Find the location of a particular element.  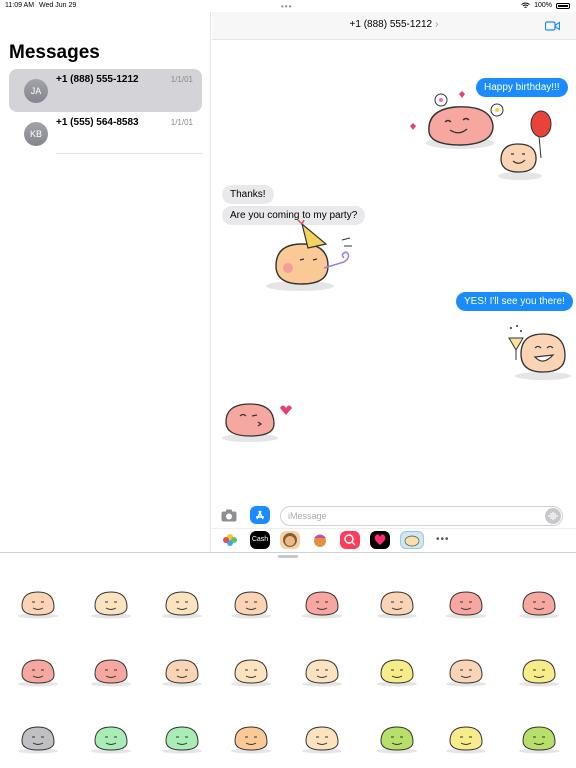

idea-sticker is located at coordinates (322, 735).